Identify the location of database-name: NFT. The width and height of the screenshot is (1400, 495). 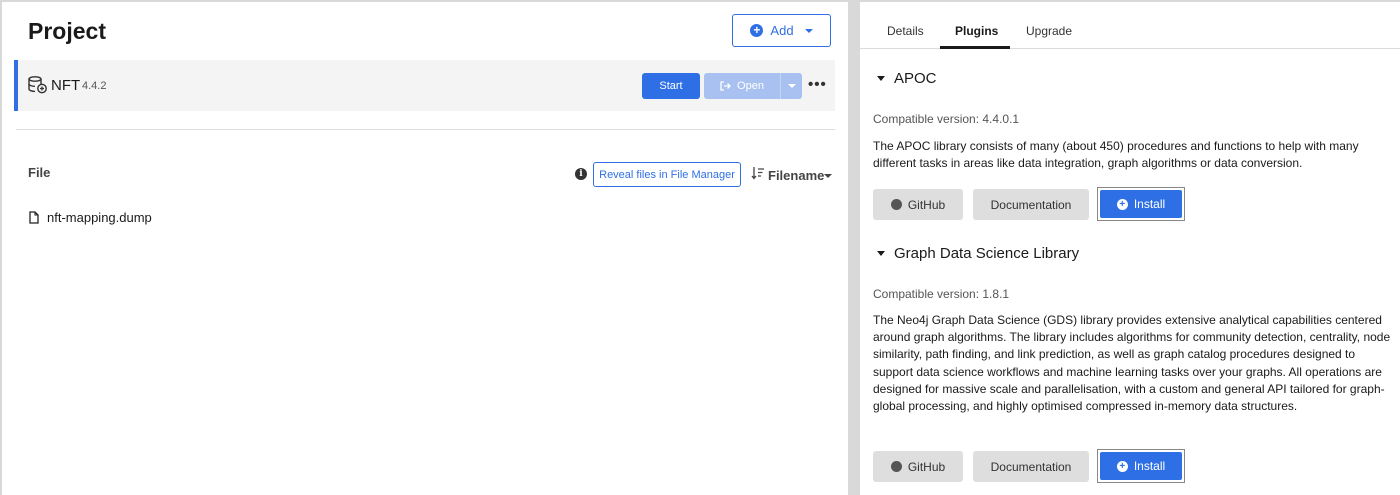
(66, 85).